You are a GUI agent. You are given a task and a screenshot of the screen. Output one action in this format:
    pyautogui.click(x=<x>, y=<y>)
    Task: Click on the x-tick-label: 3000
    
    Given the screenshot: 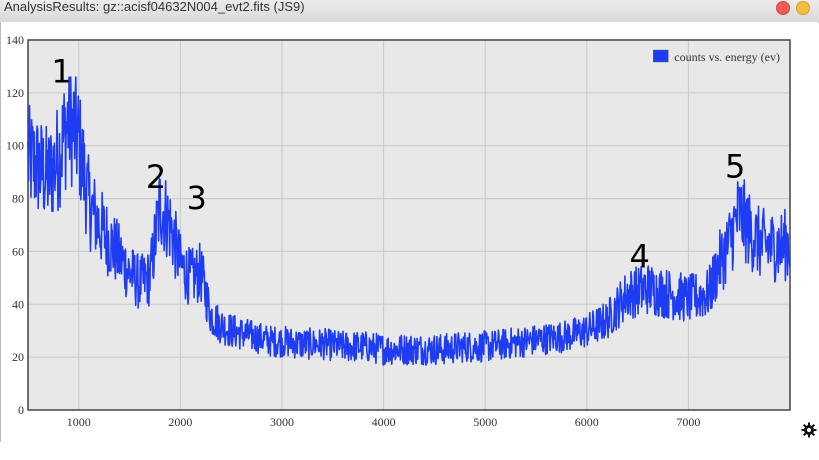 What is the action you would take?
    pyautogui.click(x=282, y=422)
    